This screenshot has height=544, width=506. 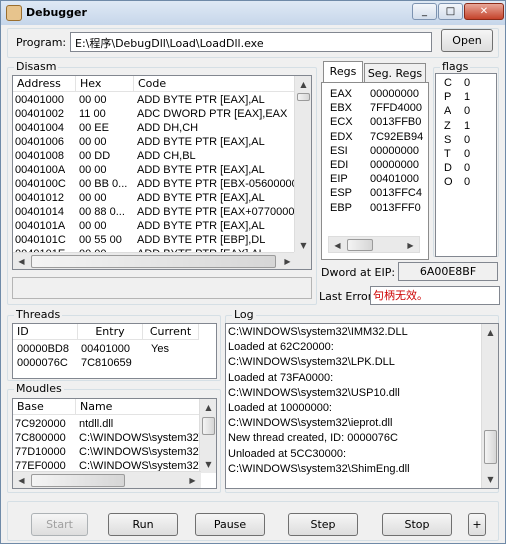 What do you see at coordinates (310, 423) in the screenshot?
I see `log-line: C:\WINDOWS\system32\ieprot.dll` at bounding box center [310, 423].